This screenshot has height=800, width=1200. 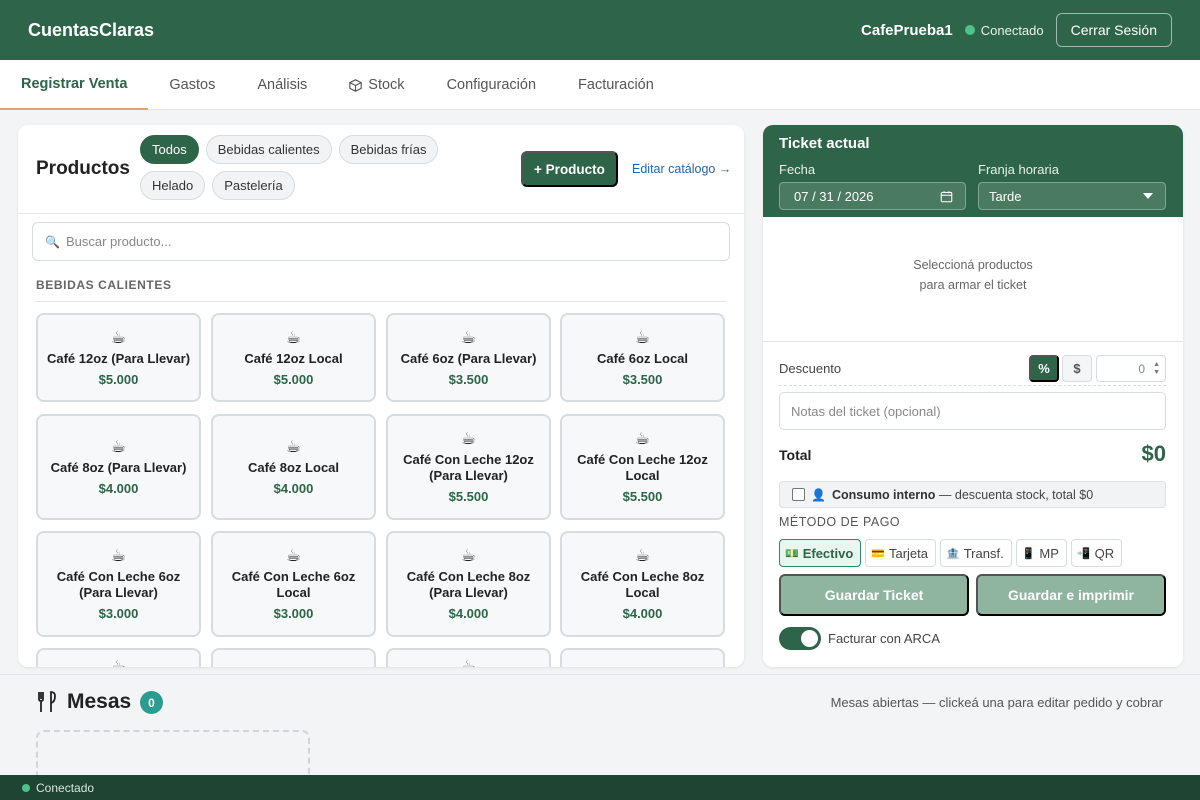 What do you see at coordinates (878, 553) in the screenshot?
I see `card-icon: 💳` at bounding box center [878, 553].